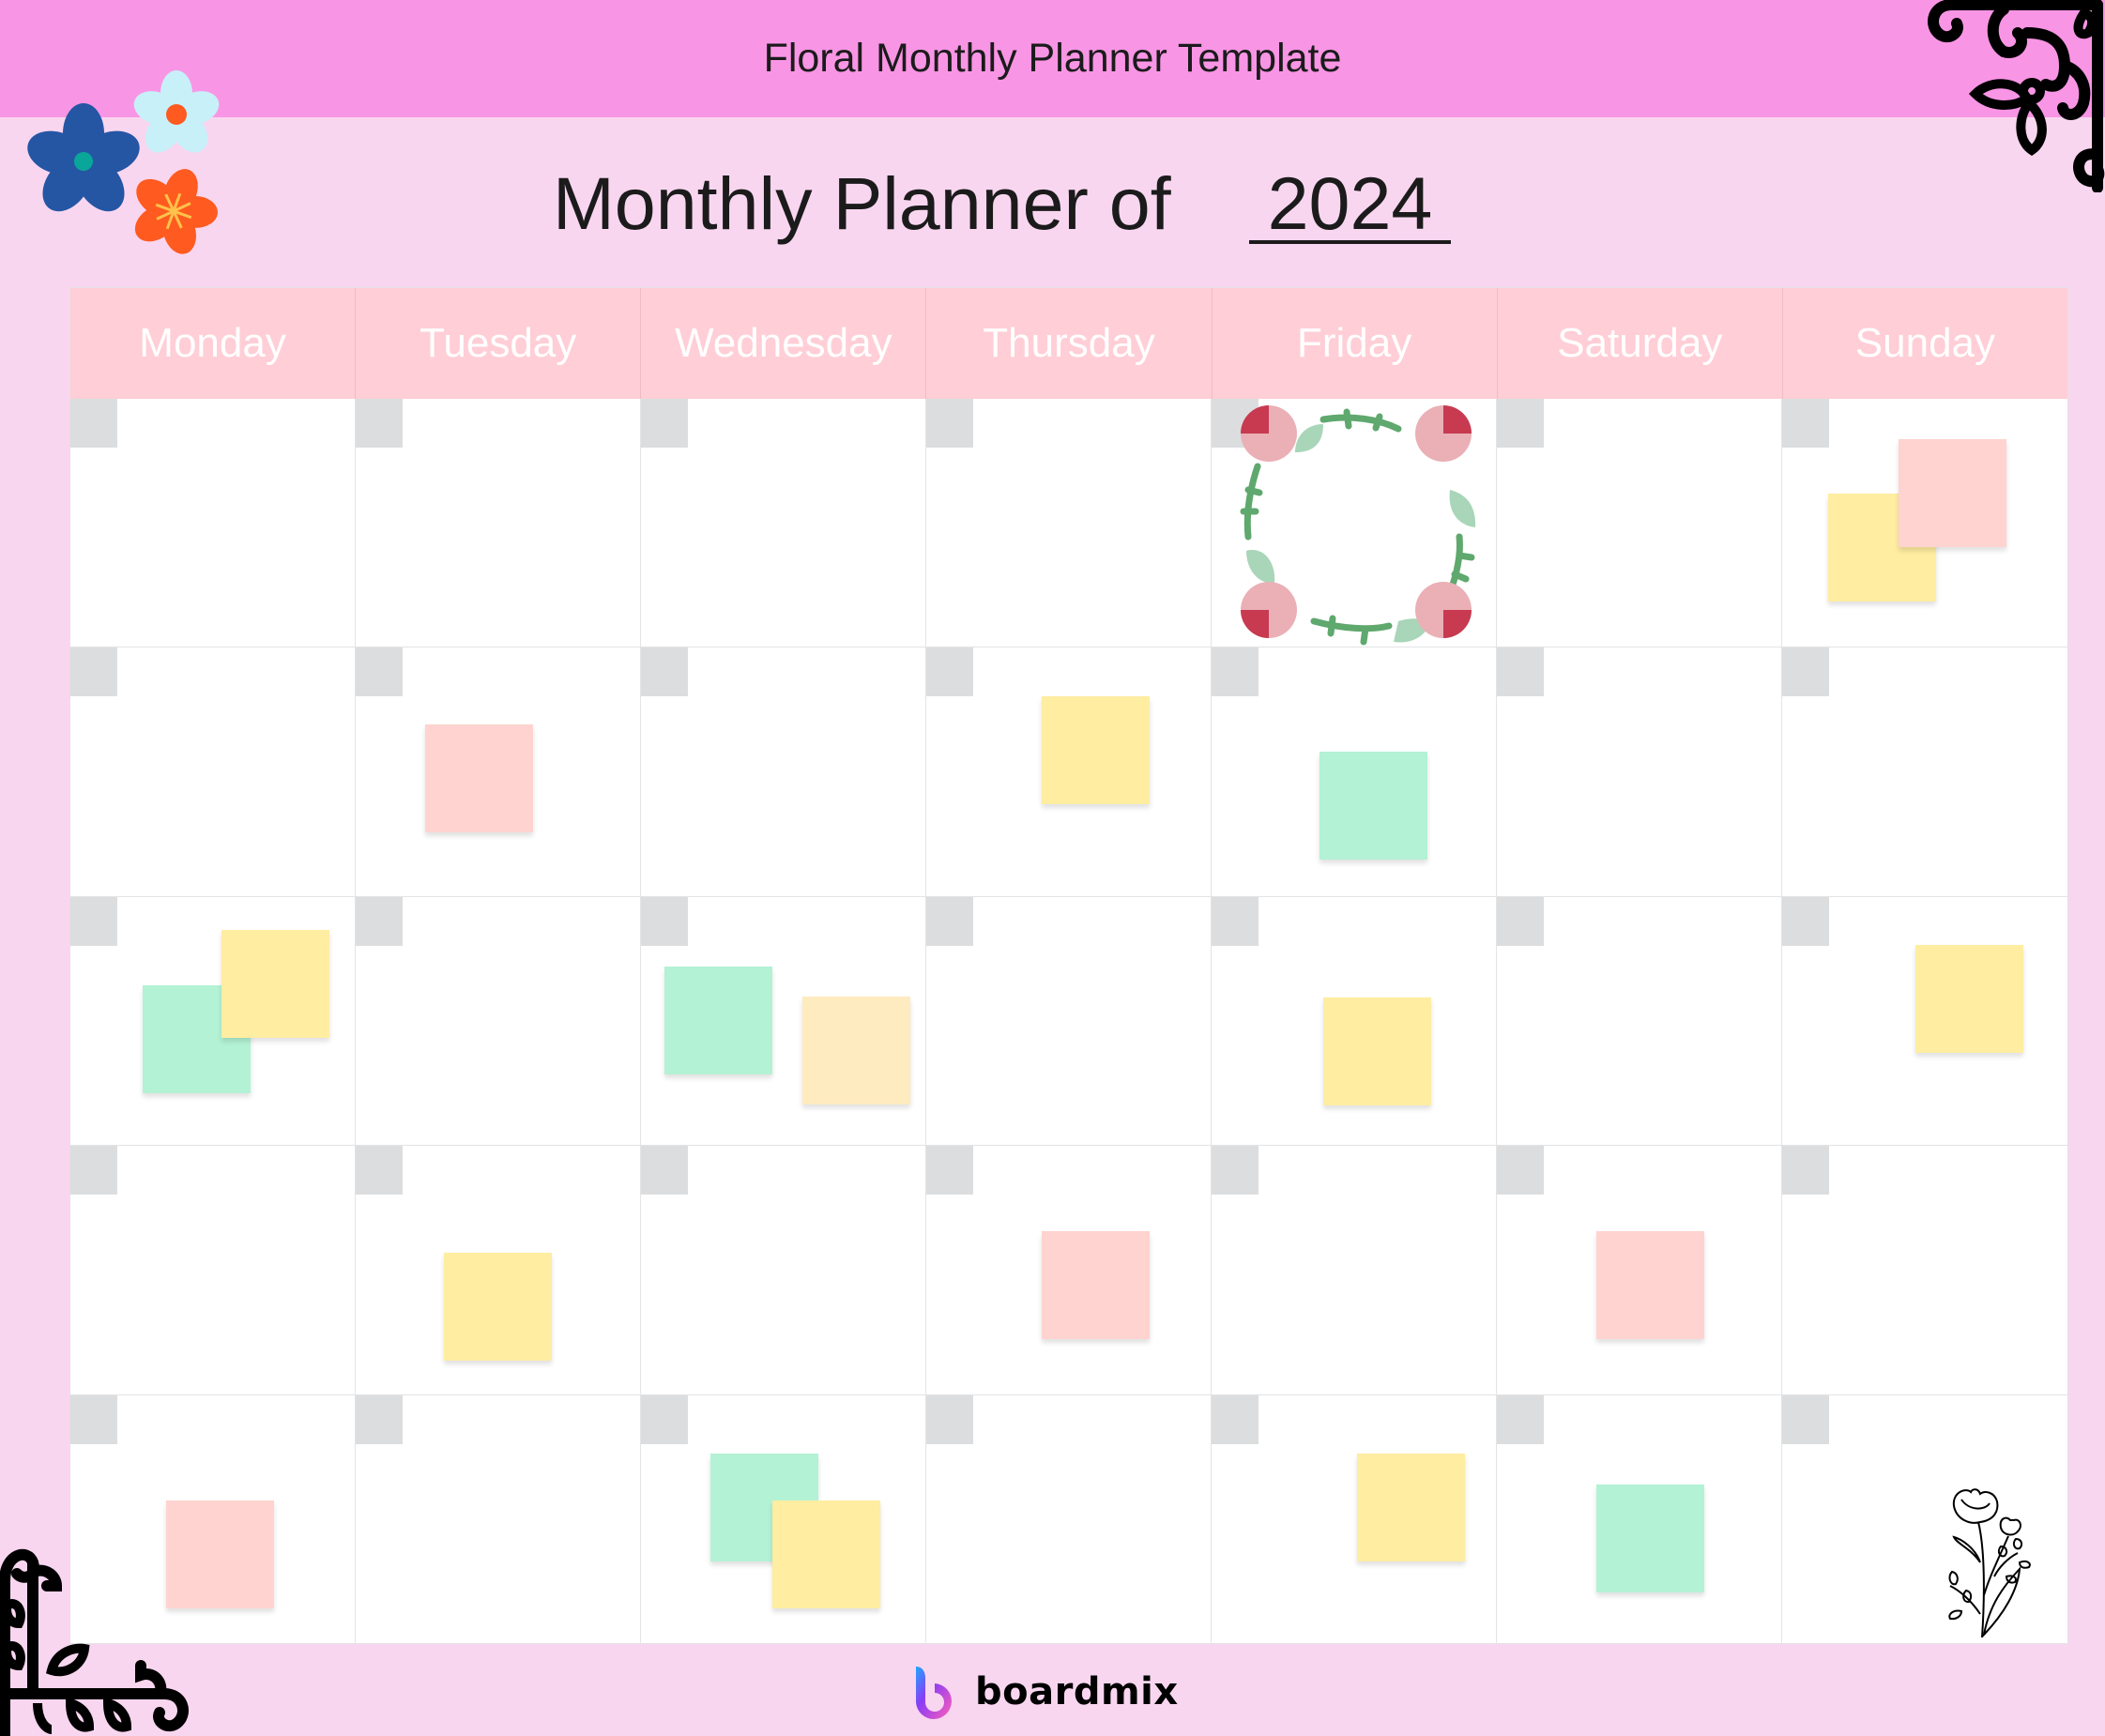  I want to click on flower-sketch-icon, so click(1989, 1563).